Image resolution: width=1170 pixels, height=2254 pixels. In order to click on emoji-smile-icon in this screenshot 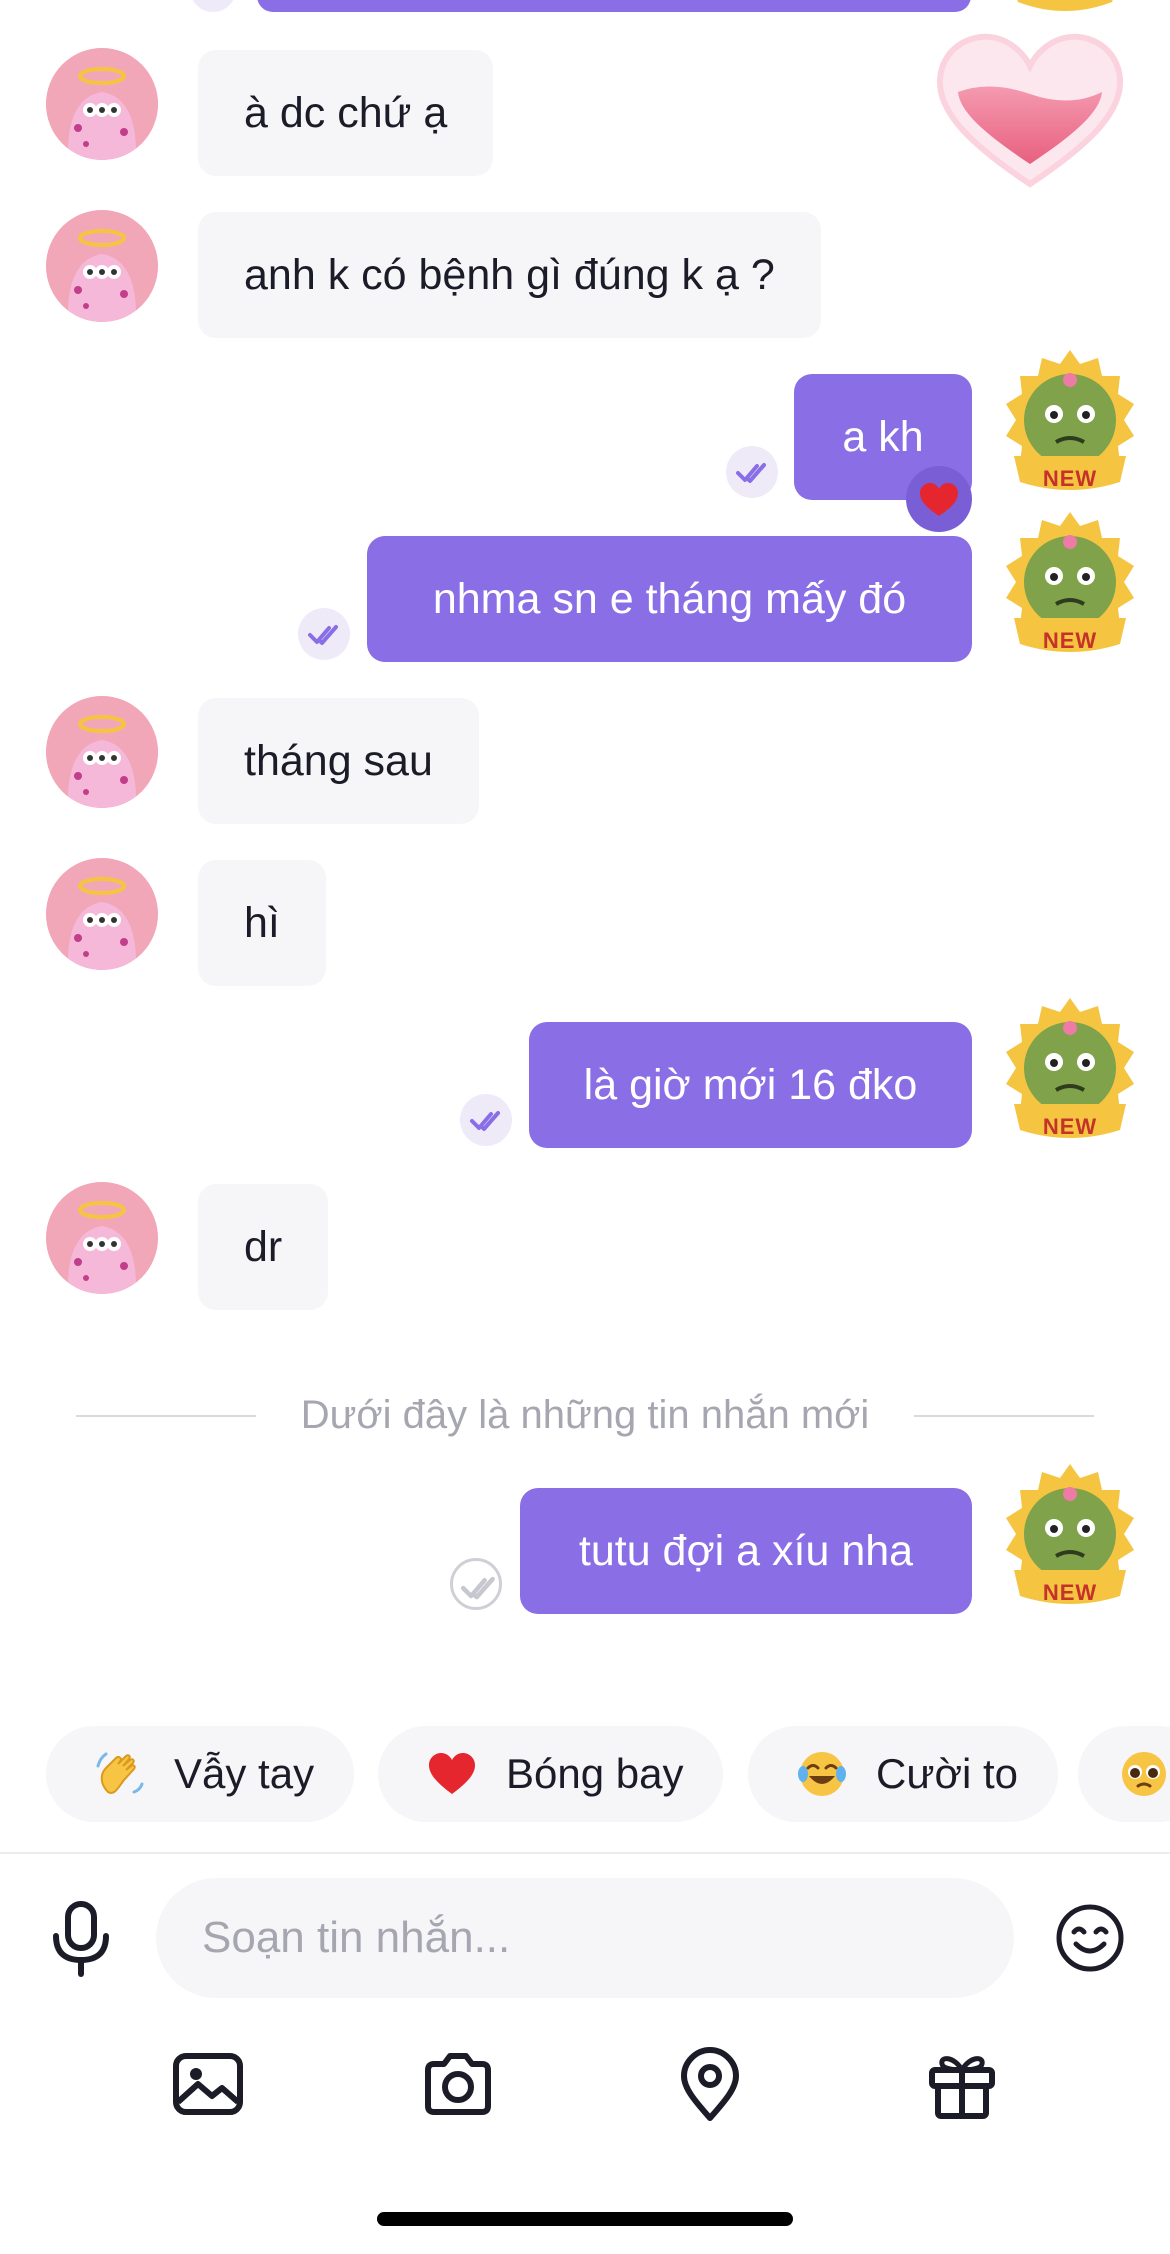, I will do `click(1090, 1938)`.